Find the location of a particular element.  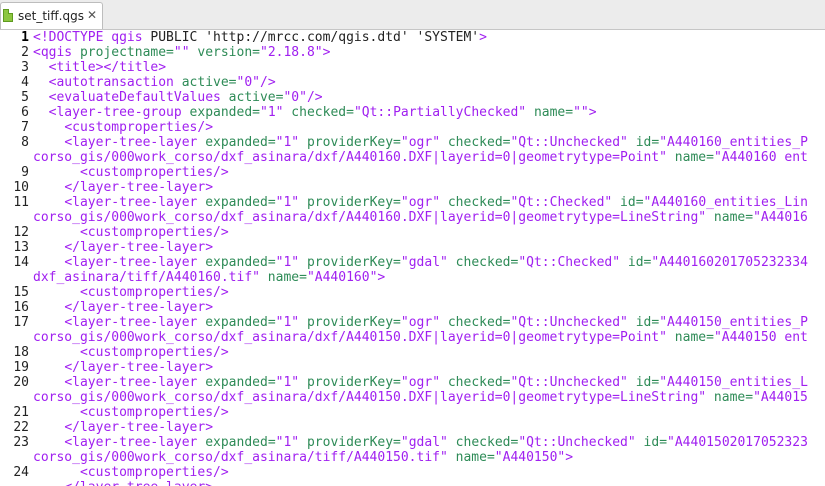

code-token: "A440160_entities_P is located at coordinates (733, 142).